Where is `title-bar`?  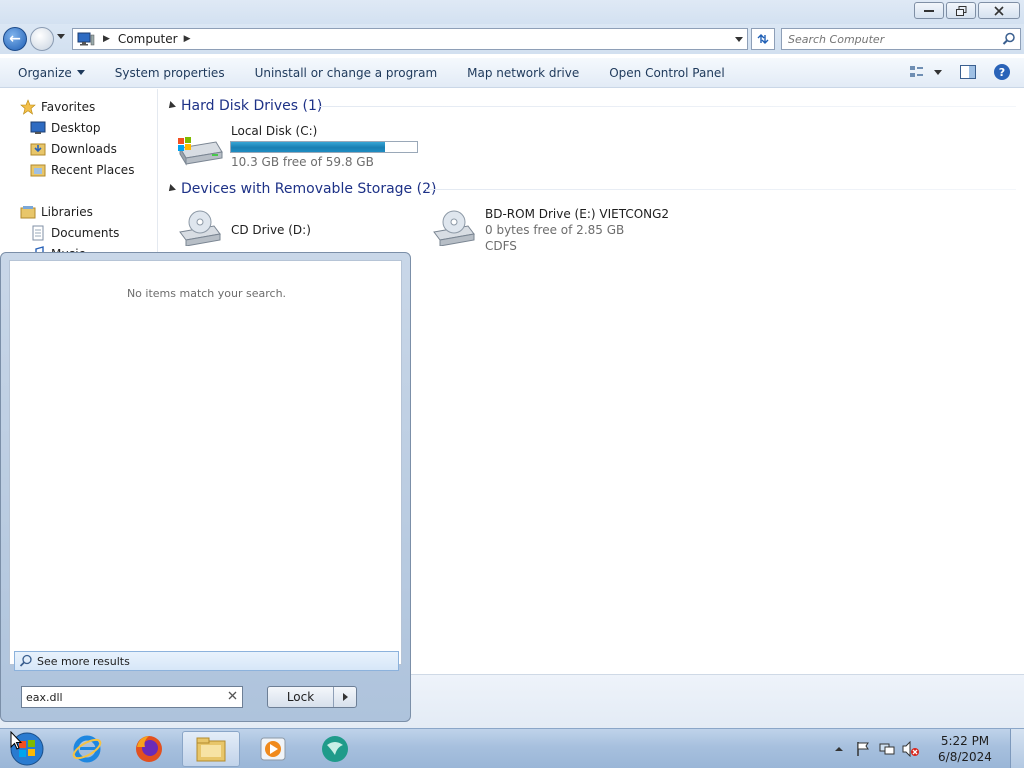
title-bar is located at coordinates (512, 12).